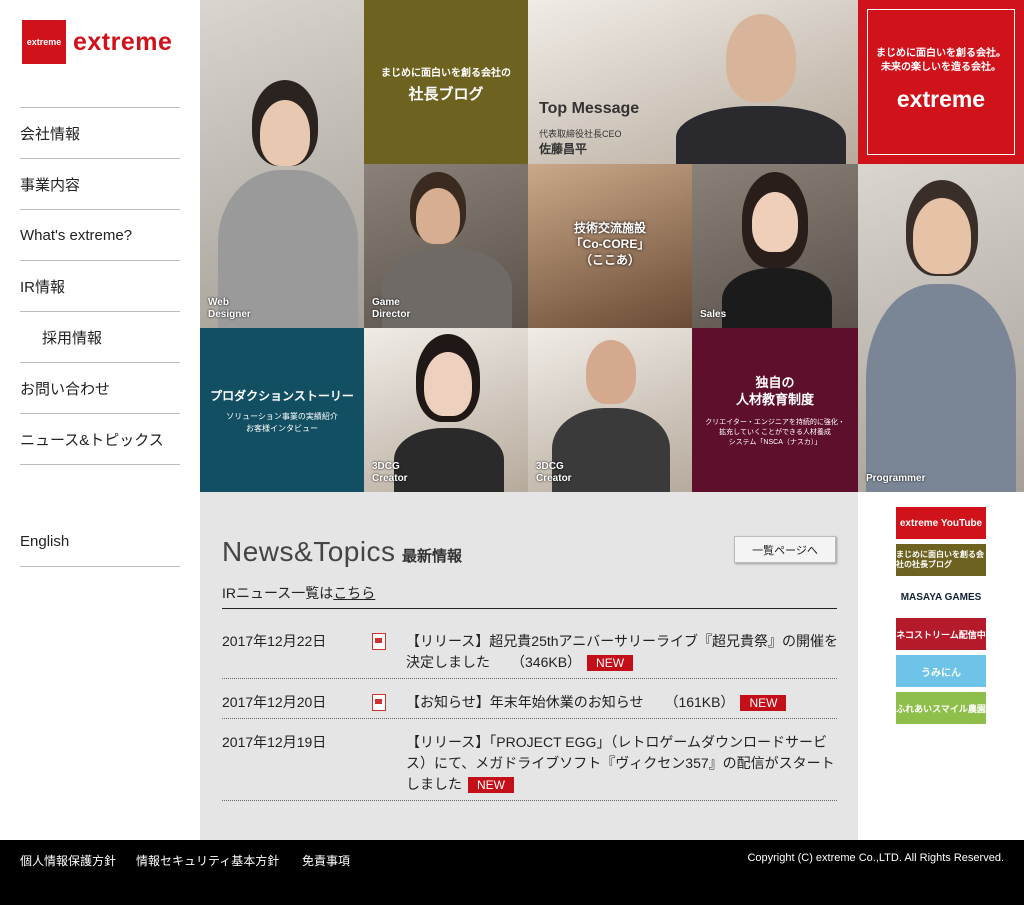 This screenshot has width=1024, height=905. I want to click on tile-co-core: 技術交流施設 「Co-CORE」 （ここあ）, so click(610, 246).